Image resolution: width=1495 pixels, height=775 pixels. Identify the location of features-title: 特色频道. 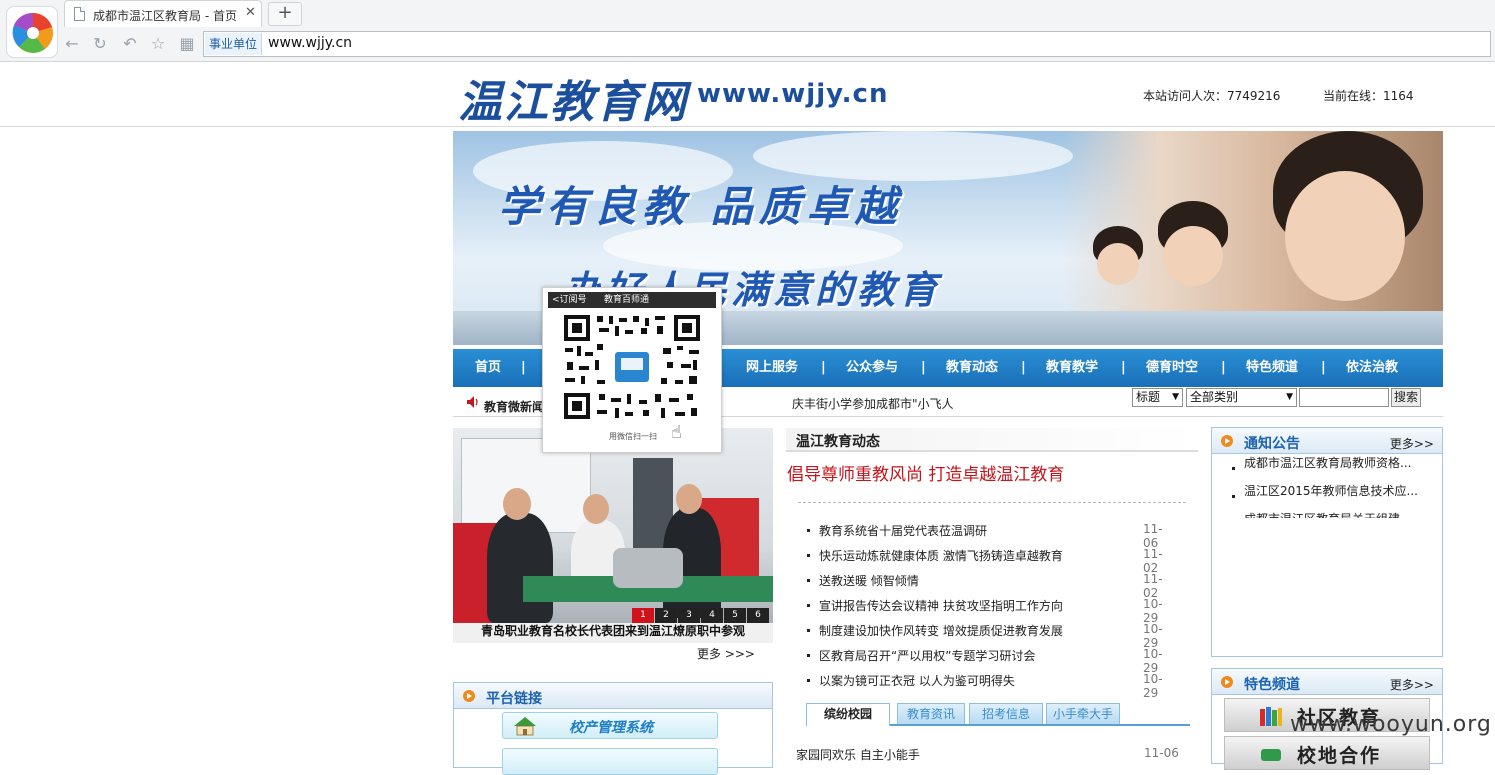
(1272, 685).